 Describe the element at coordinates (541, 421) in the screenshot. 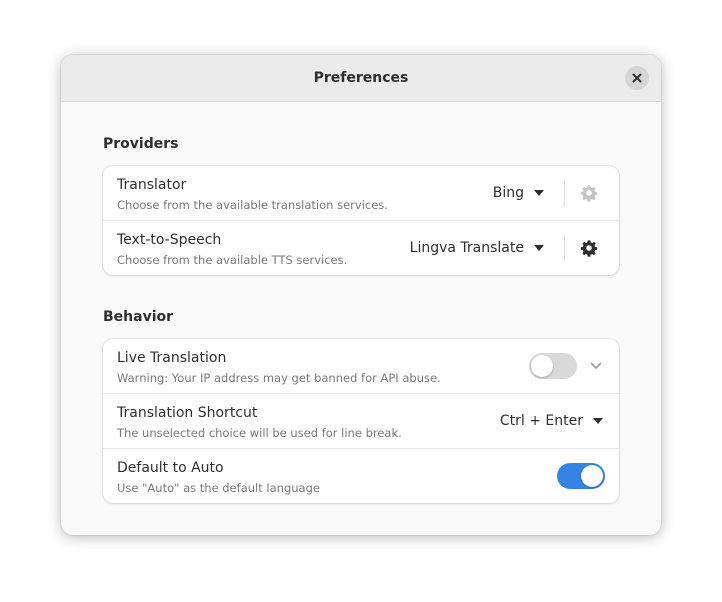

I see `translation-shortcut-selected: Ctrl + Enter` at that location.